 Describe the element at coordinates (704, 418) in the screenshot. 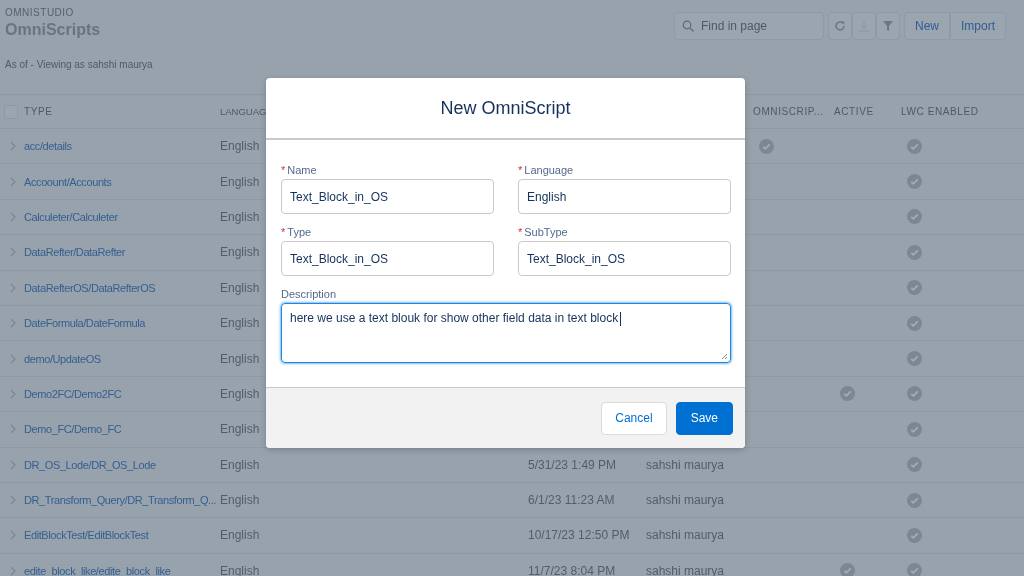

I see `save-button: Save` at that location.